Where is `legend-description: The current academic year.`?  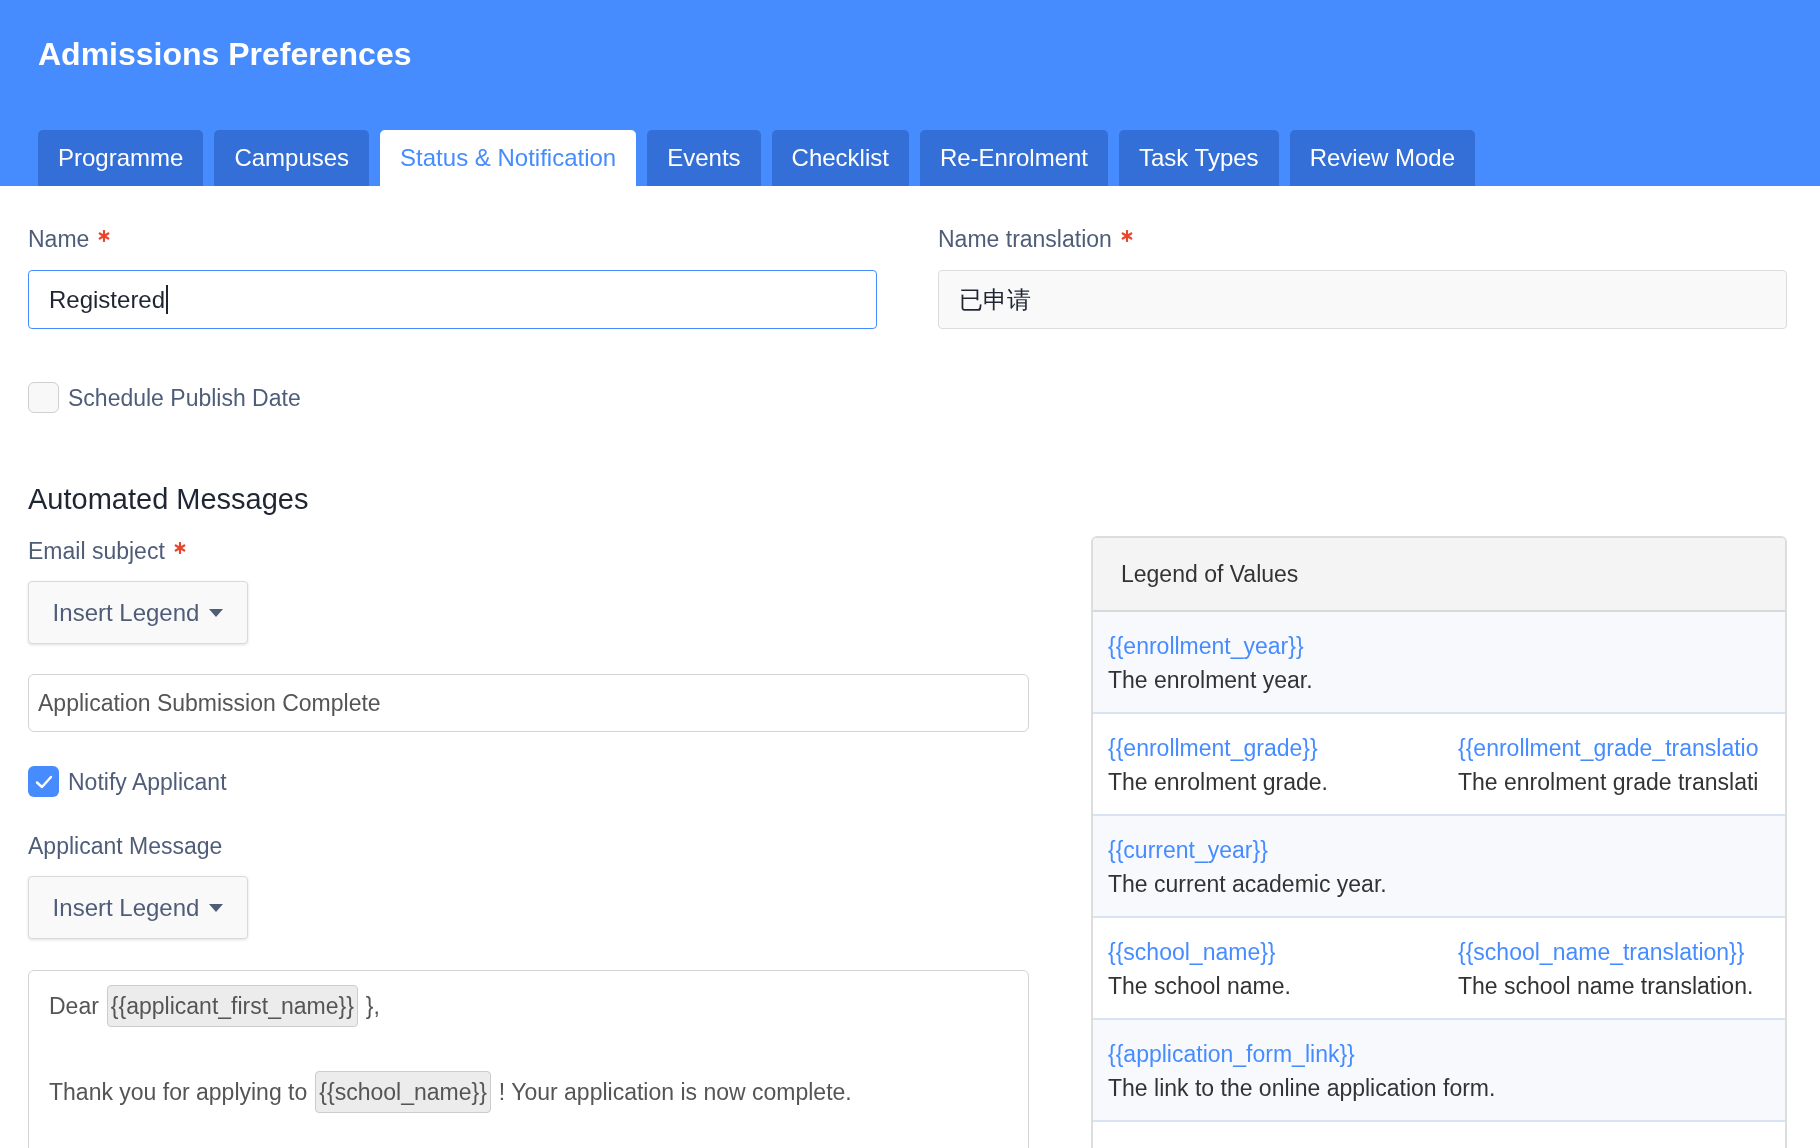
legend-description: The current academic year. is located at coordinates (1247, 884).